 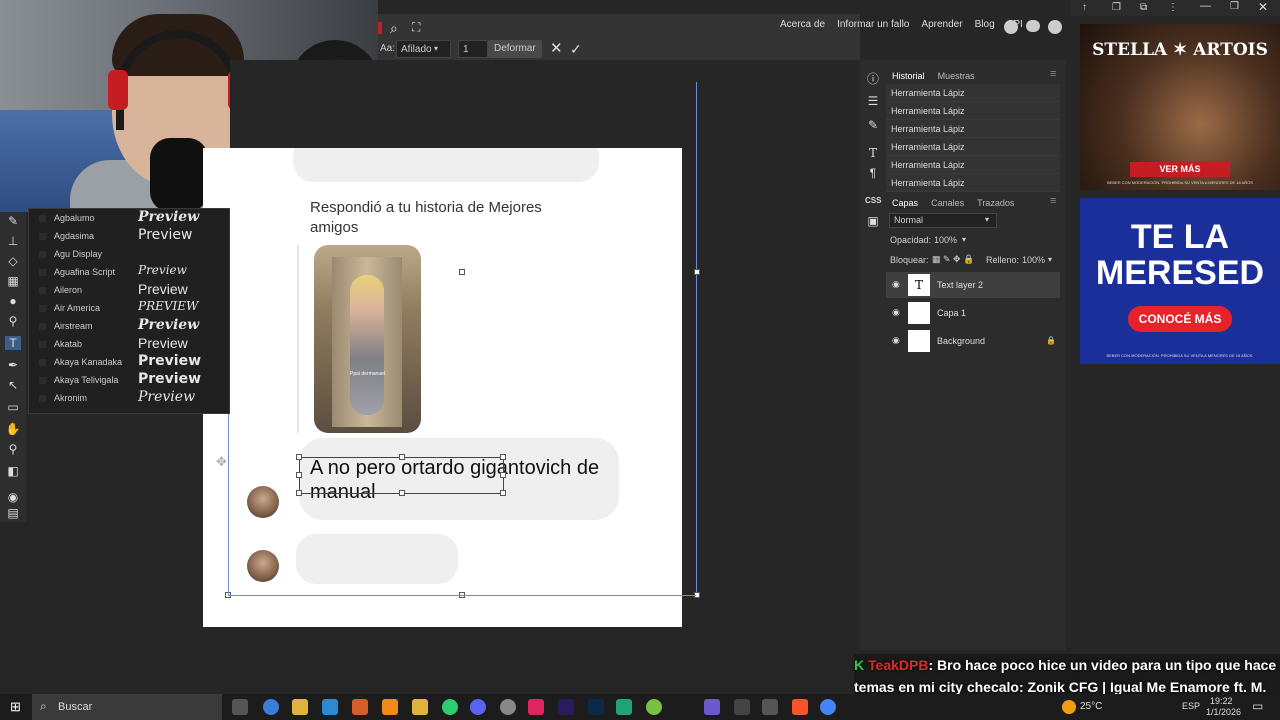 I want to click on font-option: Agbalumo Preview, so click(x=129, y=218).